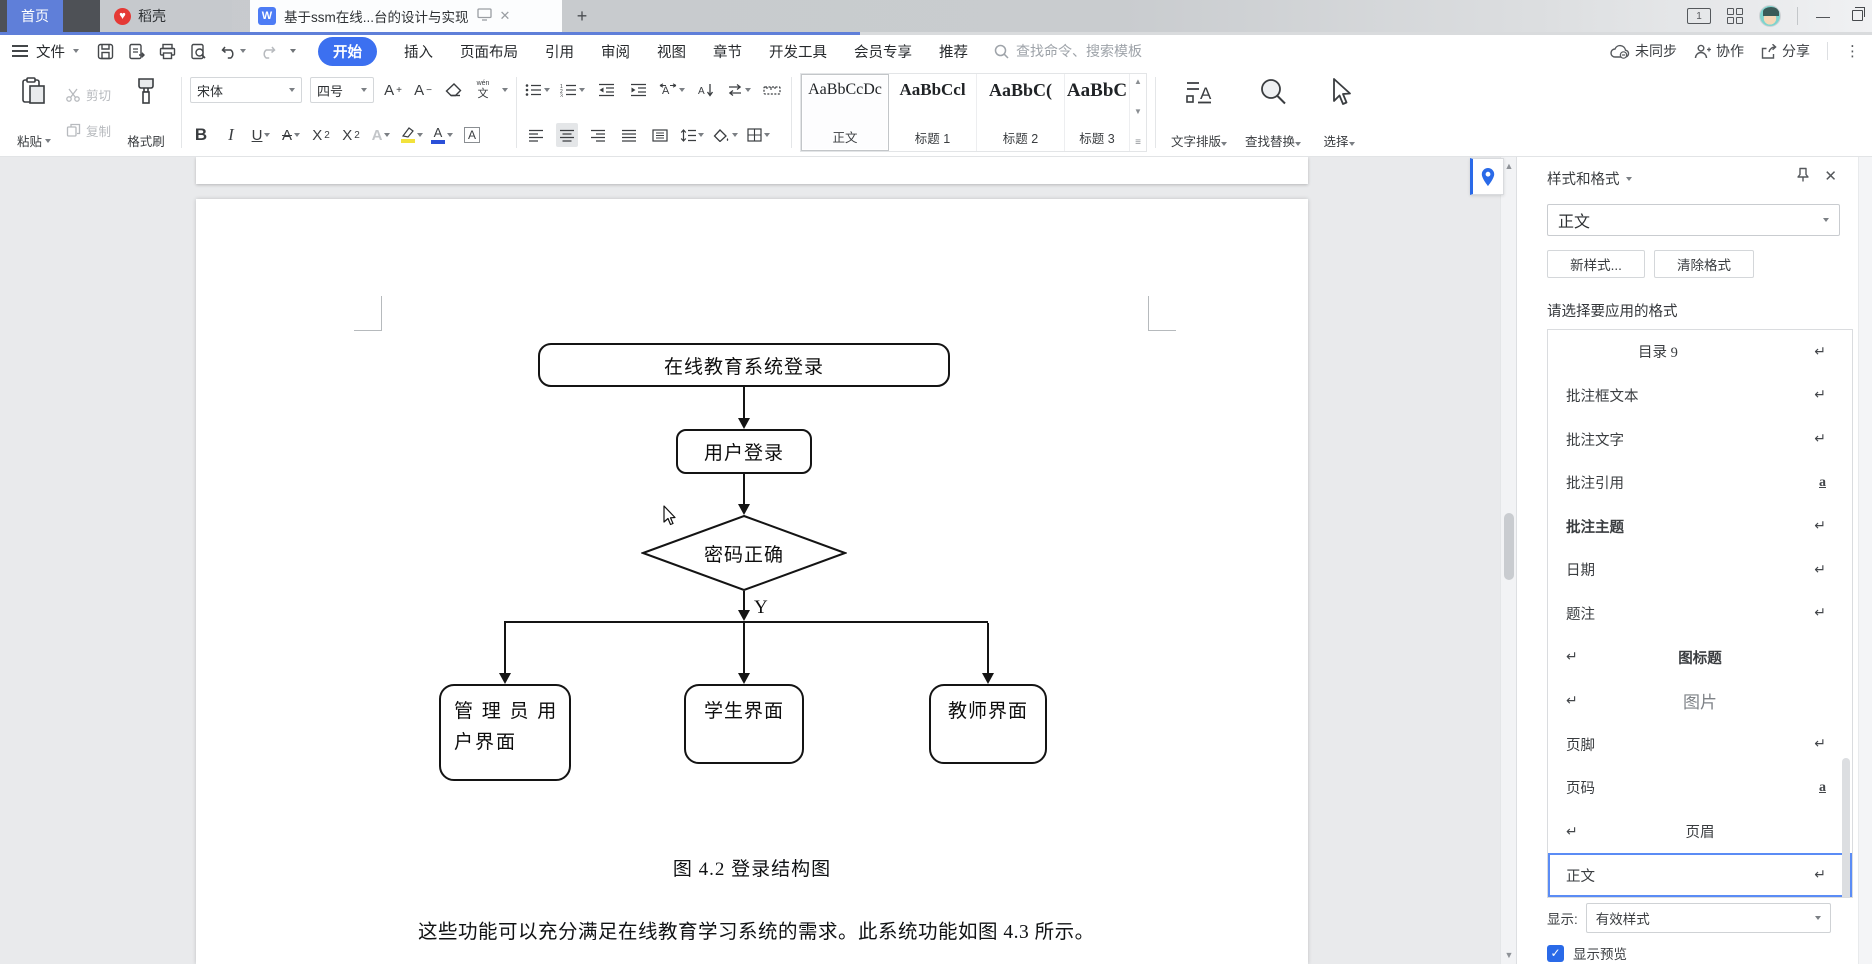 This screenshot has width=1872, height=964. I want to click on style-item-footer: 页脚 ↵, so click(1700, 744).